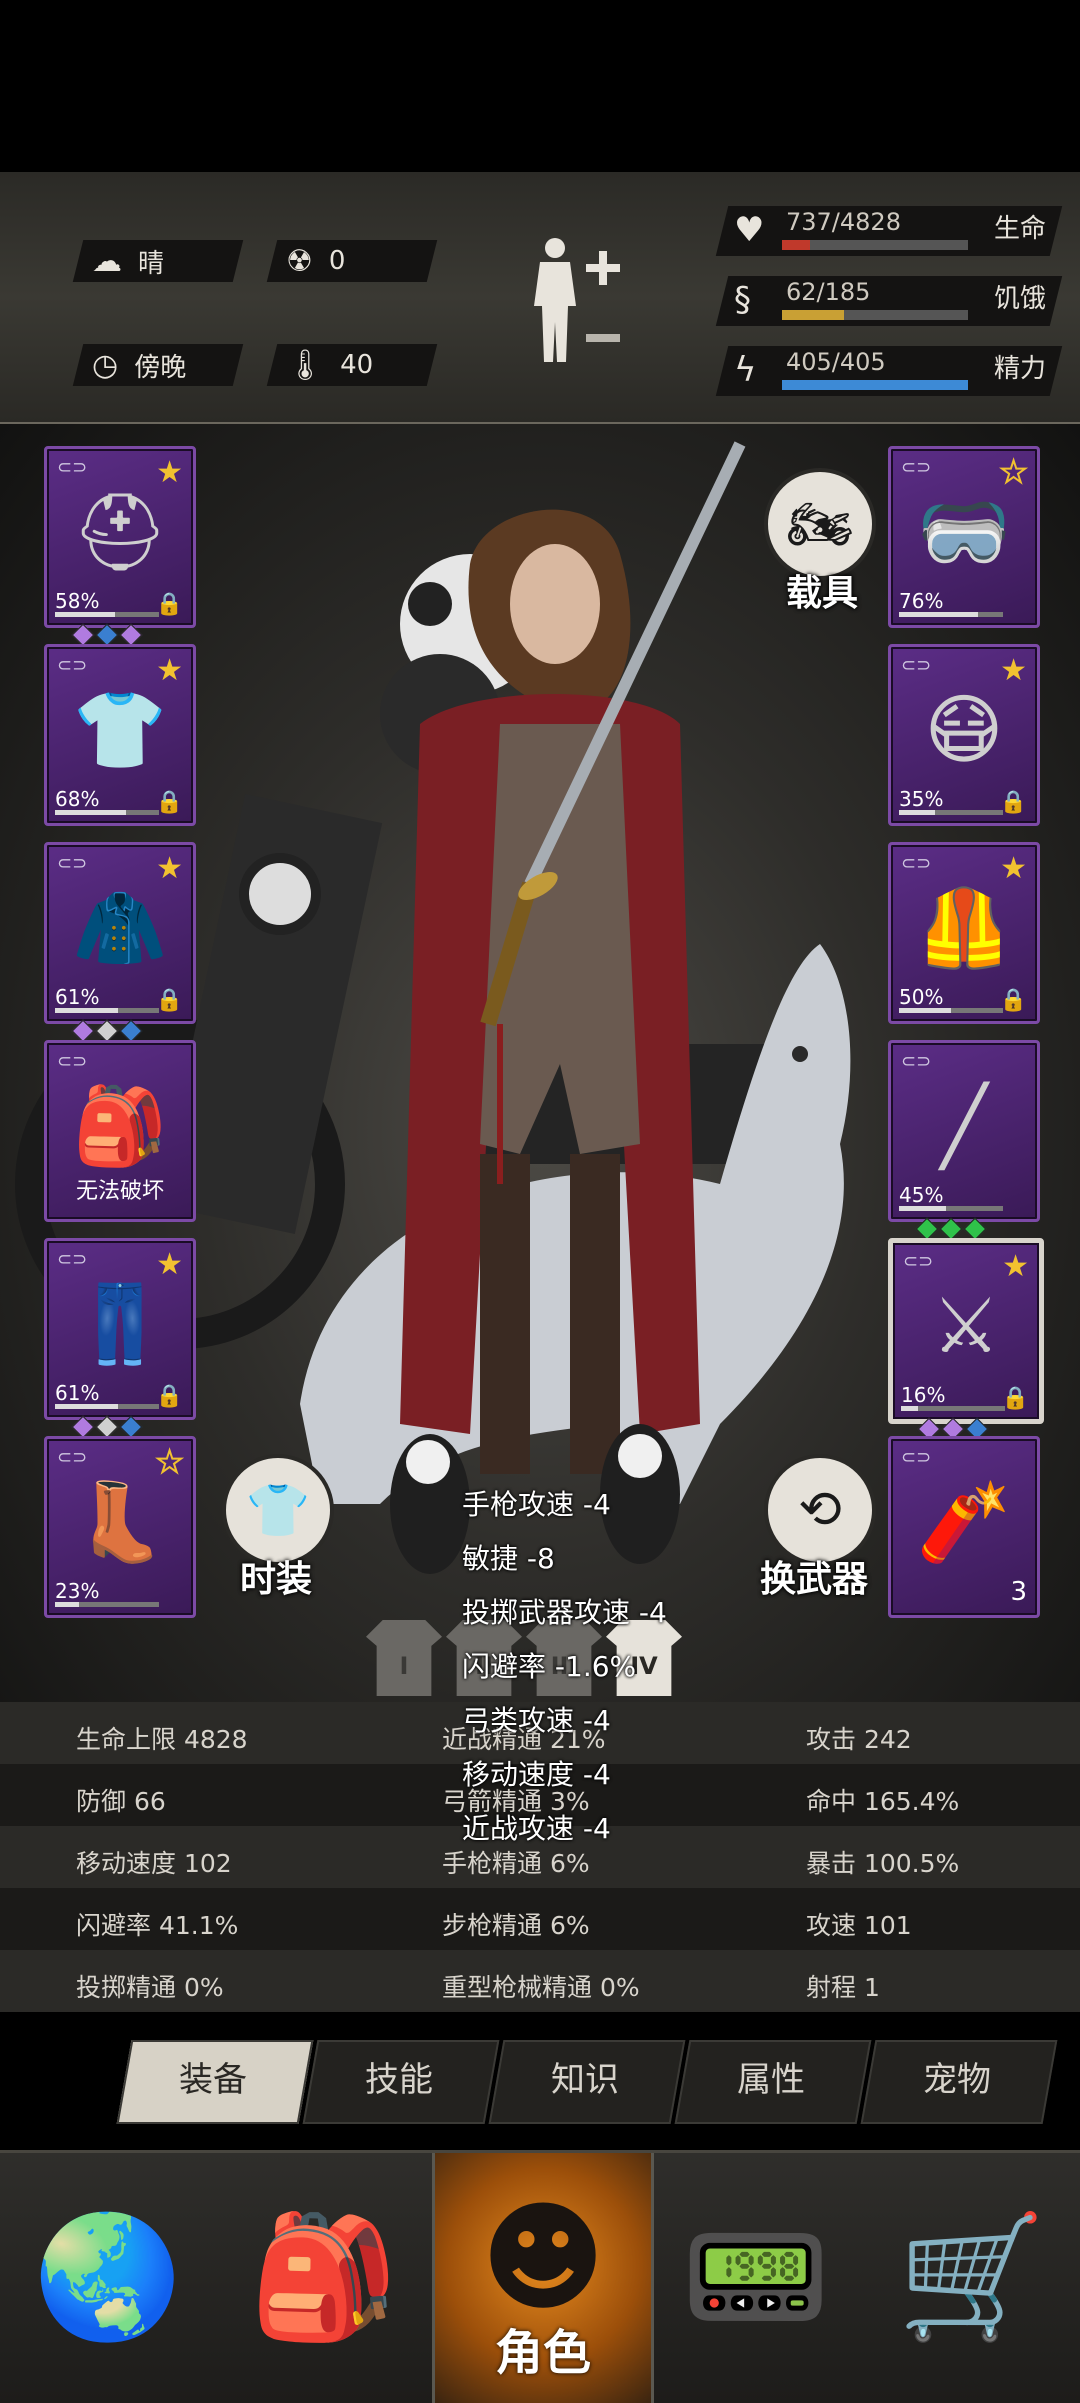 The height and width of the screenshot is (2403, 1080). I want to click on shirt-icon: 👕, so click(120, 729).